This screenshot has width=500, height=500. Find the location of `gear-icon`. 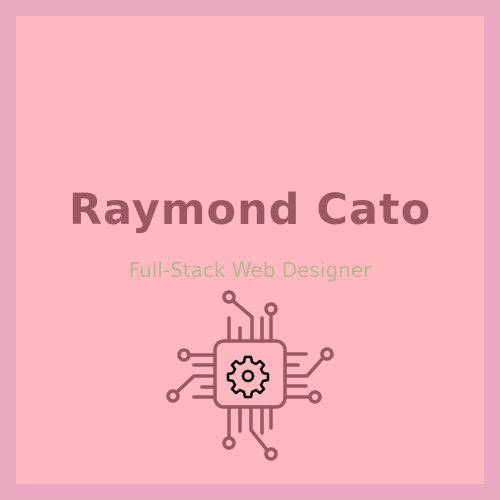

gear-icon is located at coordinates (248, 377).